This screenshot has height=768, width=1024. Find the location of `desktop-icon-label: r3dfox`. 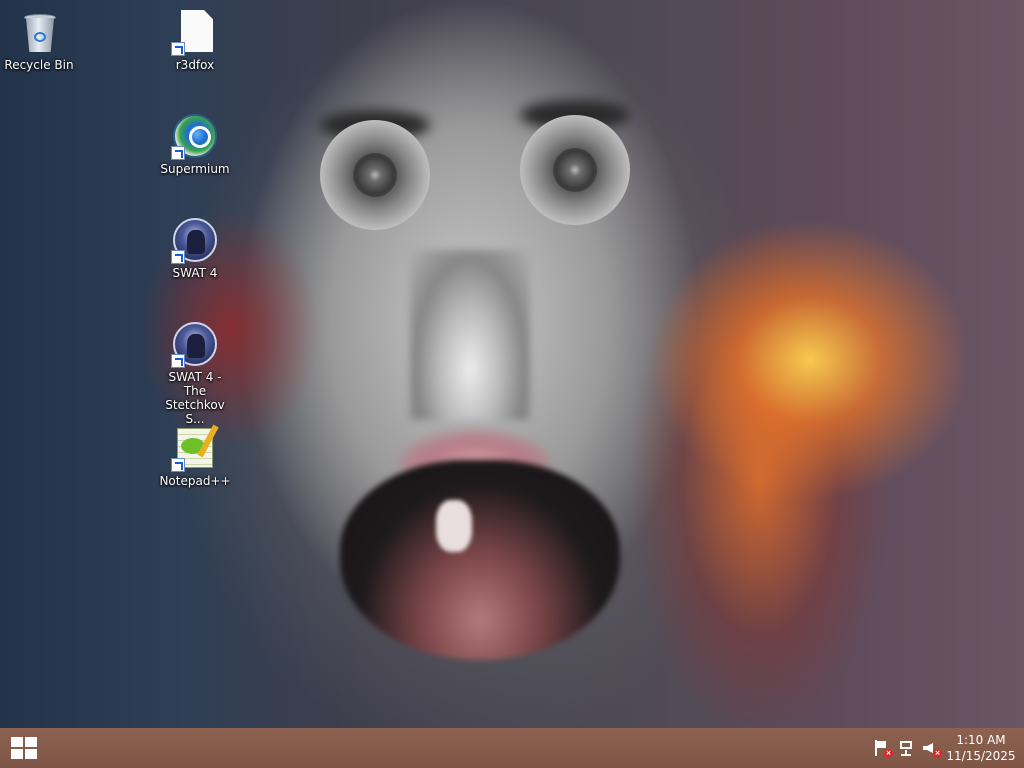

desktop-icon-label: r3dfox is located at coordinates (195, 65).